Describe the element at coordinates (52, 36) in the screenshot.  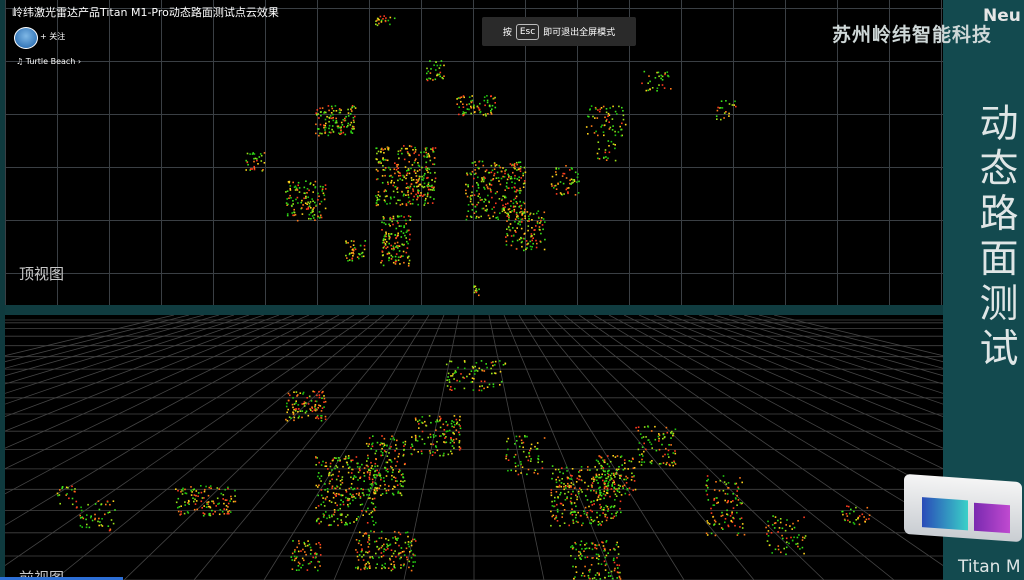
I see `follow-button: + 关注` at that location.